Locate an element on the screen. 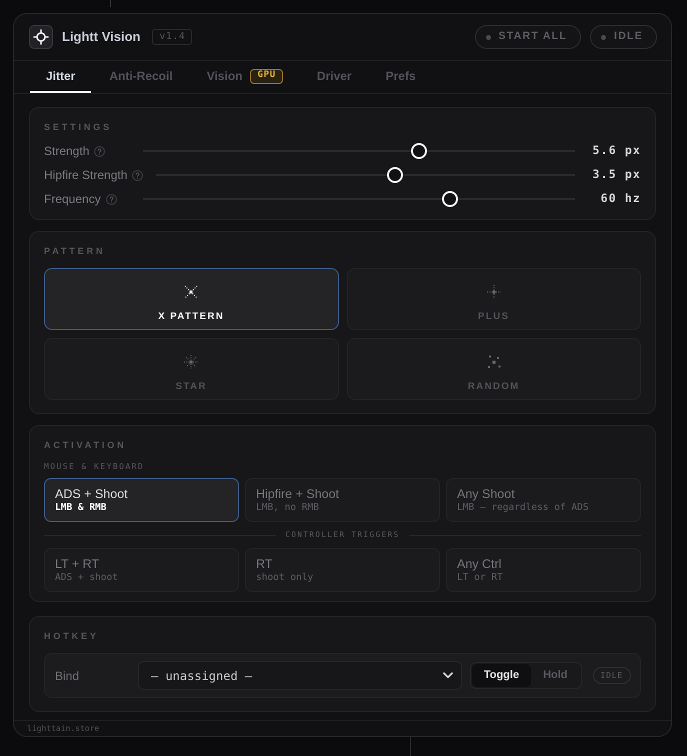 The height and width of the screenshot is (756, 687). pattern-option: PLUS is located at coordinates (493, 299).